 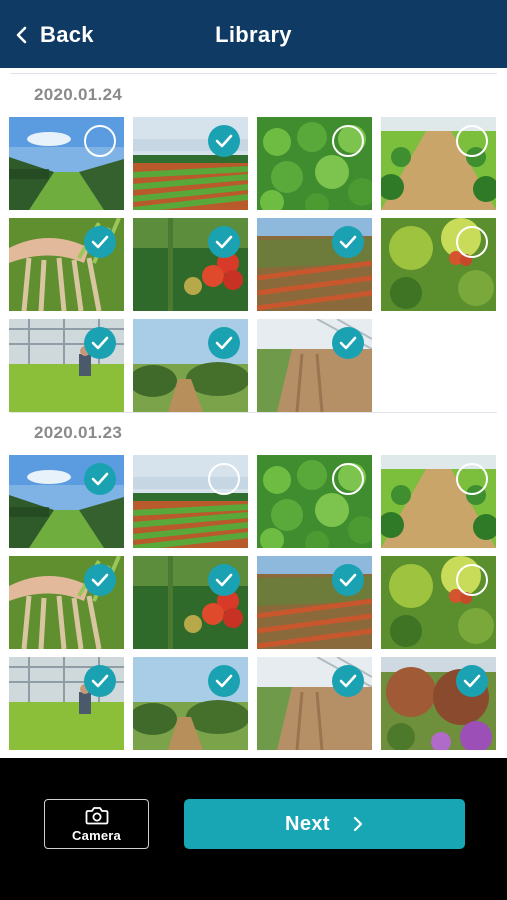 I want to click on camera-icon, so click(x=96, y=815).